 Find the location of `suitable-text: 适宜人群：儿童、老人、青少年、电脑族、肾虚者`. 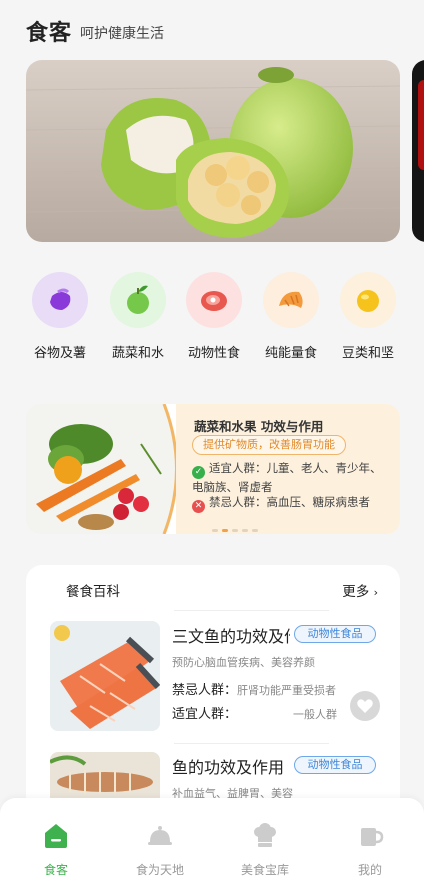

suitable-text: 适宜人群：儿童、老人、青少年、电脑族、肾虚者 is located at coordinates (287, 477).